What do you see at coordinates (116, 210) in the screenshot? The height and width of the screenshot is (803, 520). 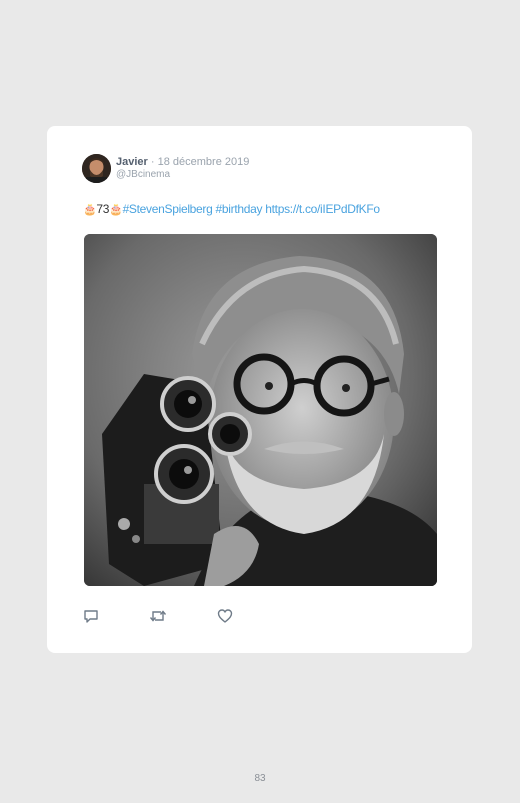 I see `cake-emoji-right: 🎂` at bounding box center [116, 210].